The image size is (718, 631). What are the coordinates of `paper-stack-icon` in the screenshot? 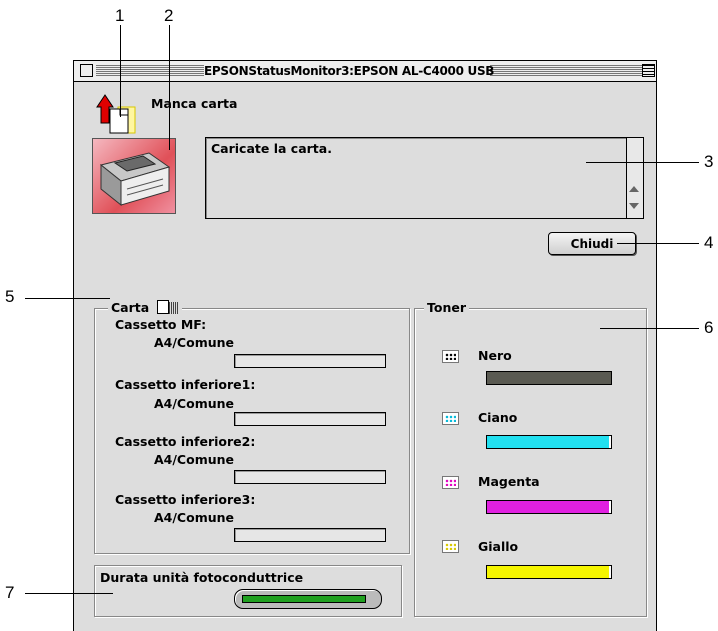 It's located at (173, 308).